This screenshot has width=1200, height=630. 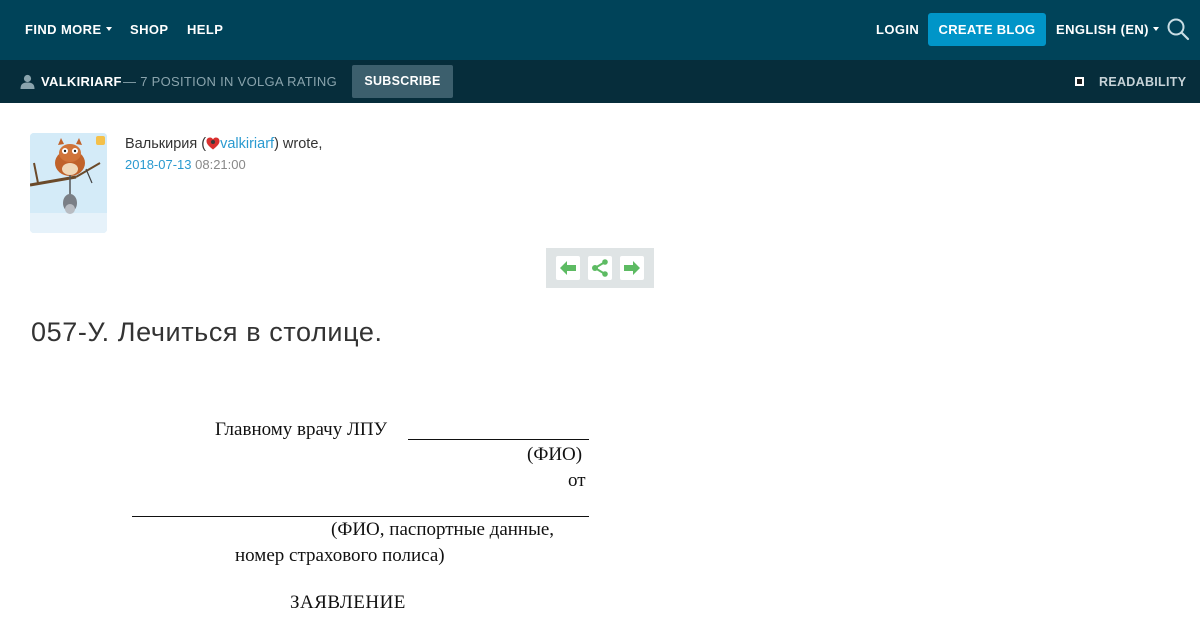 What do you see at coordinates (340, 555) in the screenshot?
I see `document-line-policy: номер страхового полиса)` at bounding box center [340, 555].